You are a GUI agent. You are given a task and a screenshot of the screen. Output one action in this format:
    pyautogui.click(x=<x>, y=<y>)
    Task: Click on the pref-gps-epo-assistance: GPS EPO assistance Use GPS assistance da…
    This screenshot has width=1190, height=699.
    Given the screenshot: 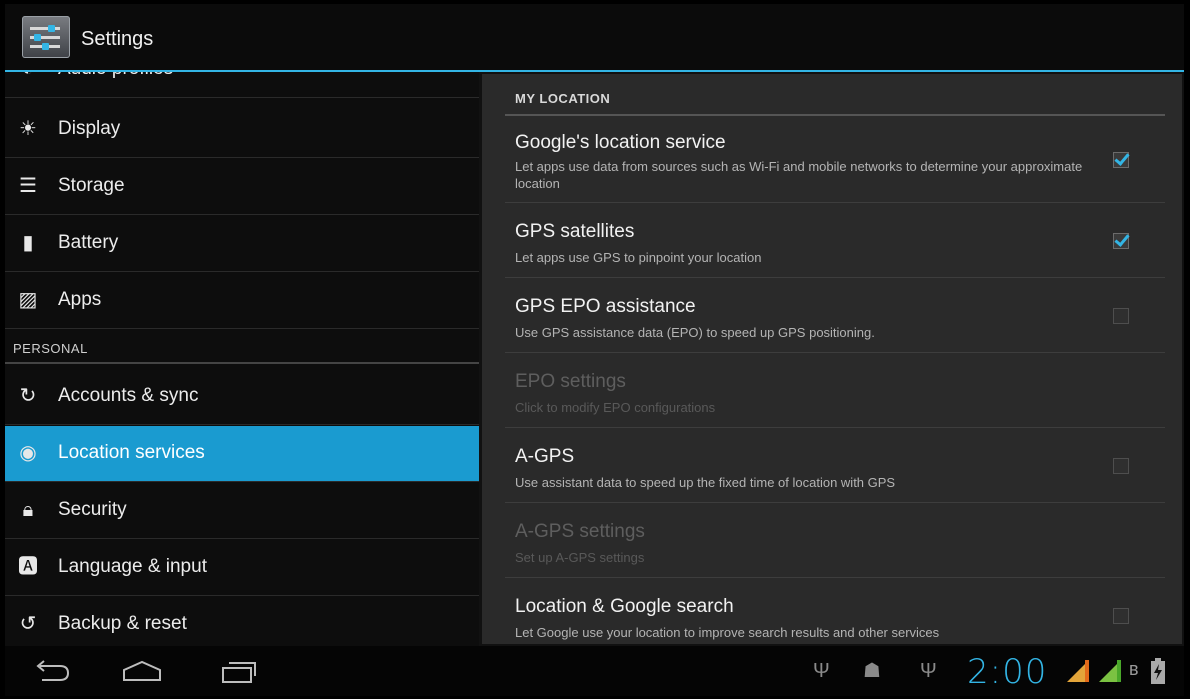 What is the action you would take?
    pyautogui.click(x=835, y=315)
    